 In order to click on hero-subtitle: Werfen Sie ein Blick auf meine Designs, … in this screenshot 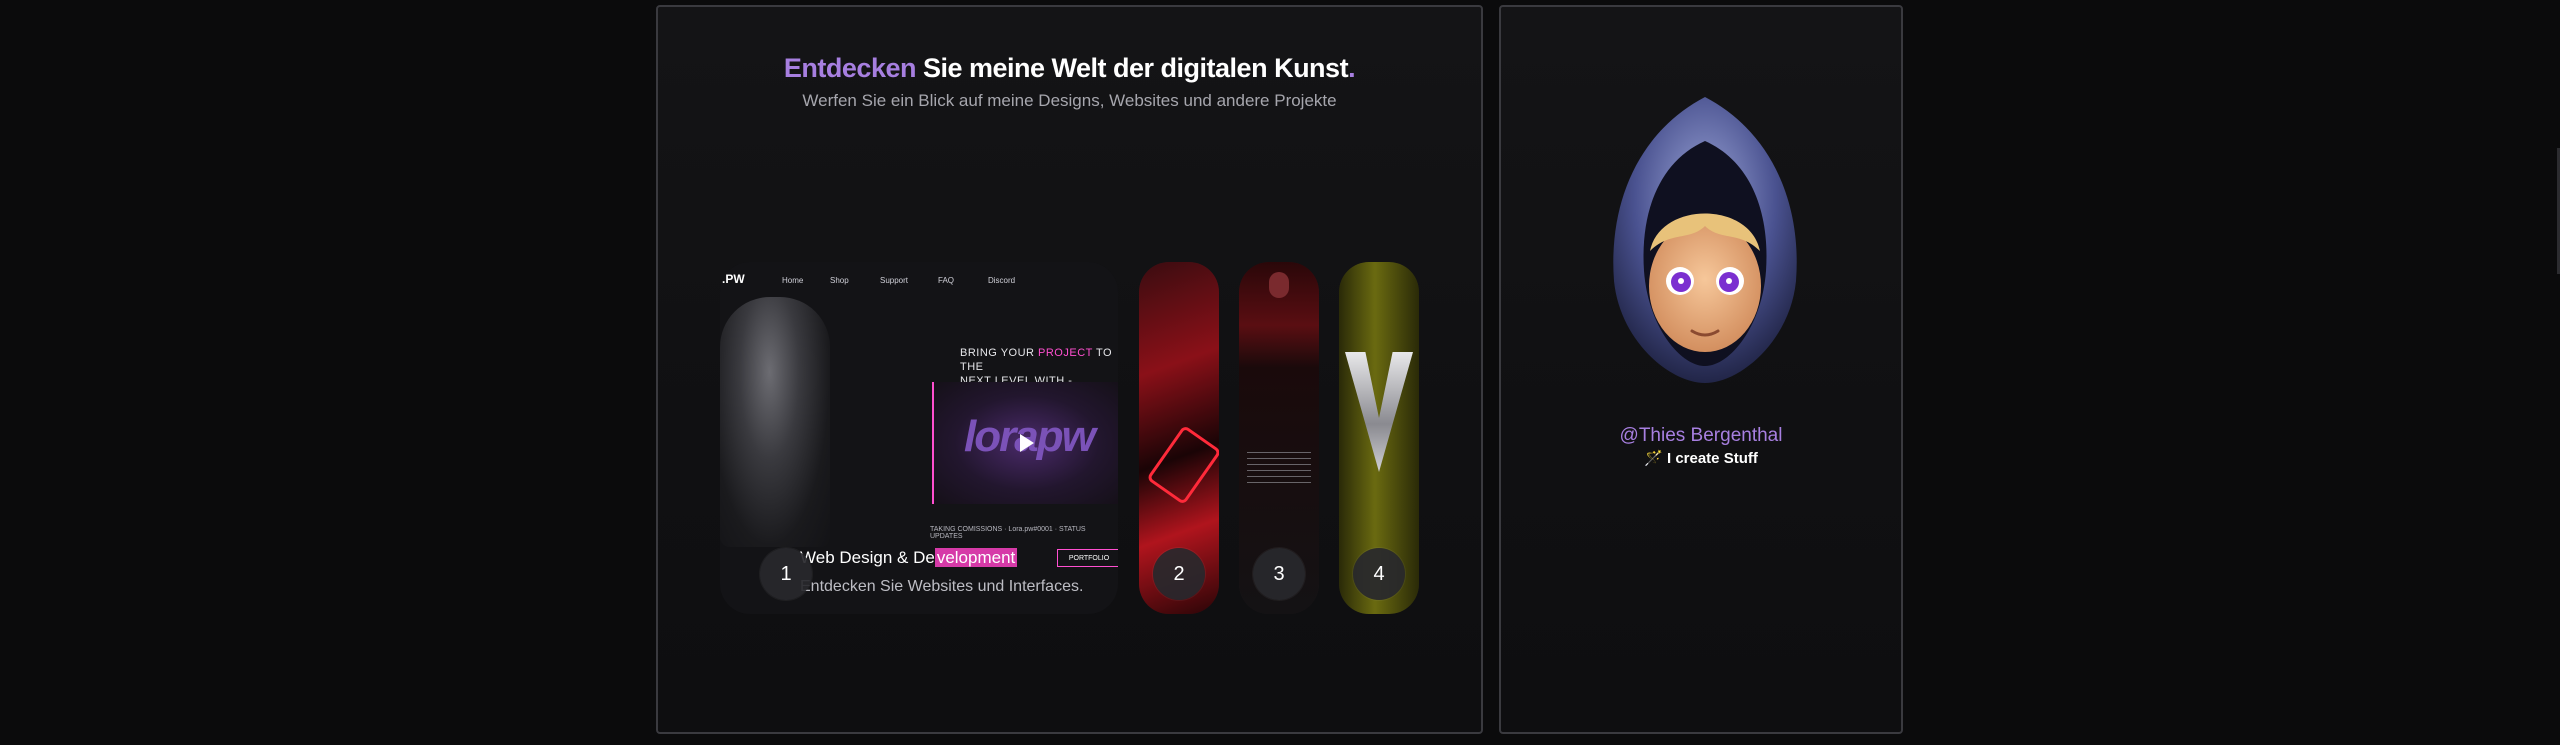, I will do `click(1069, 100)`.